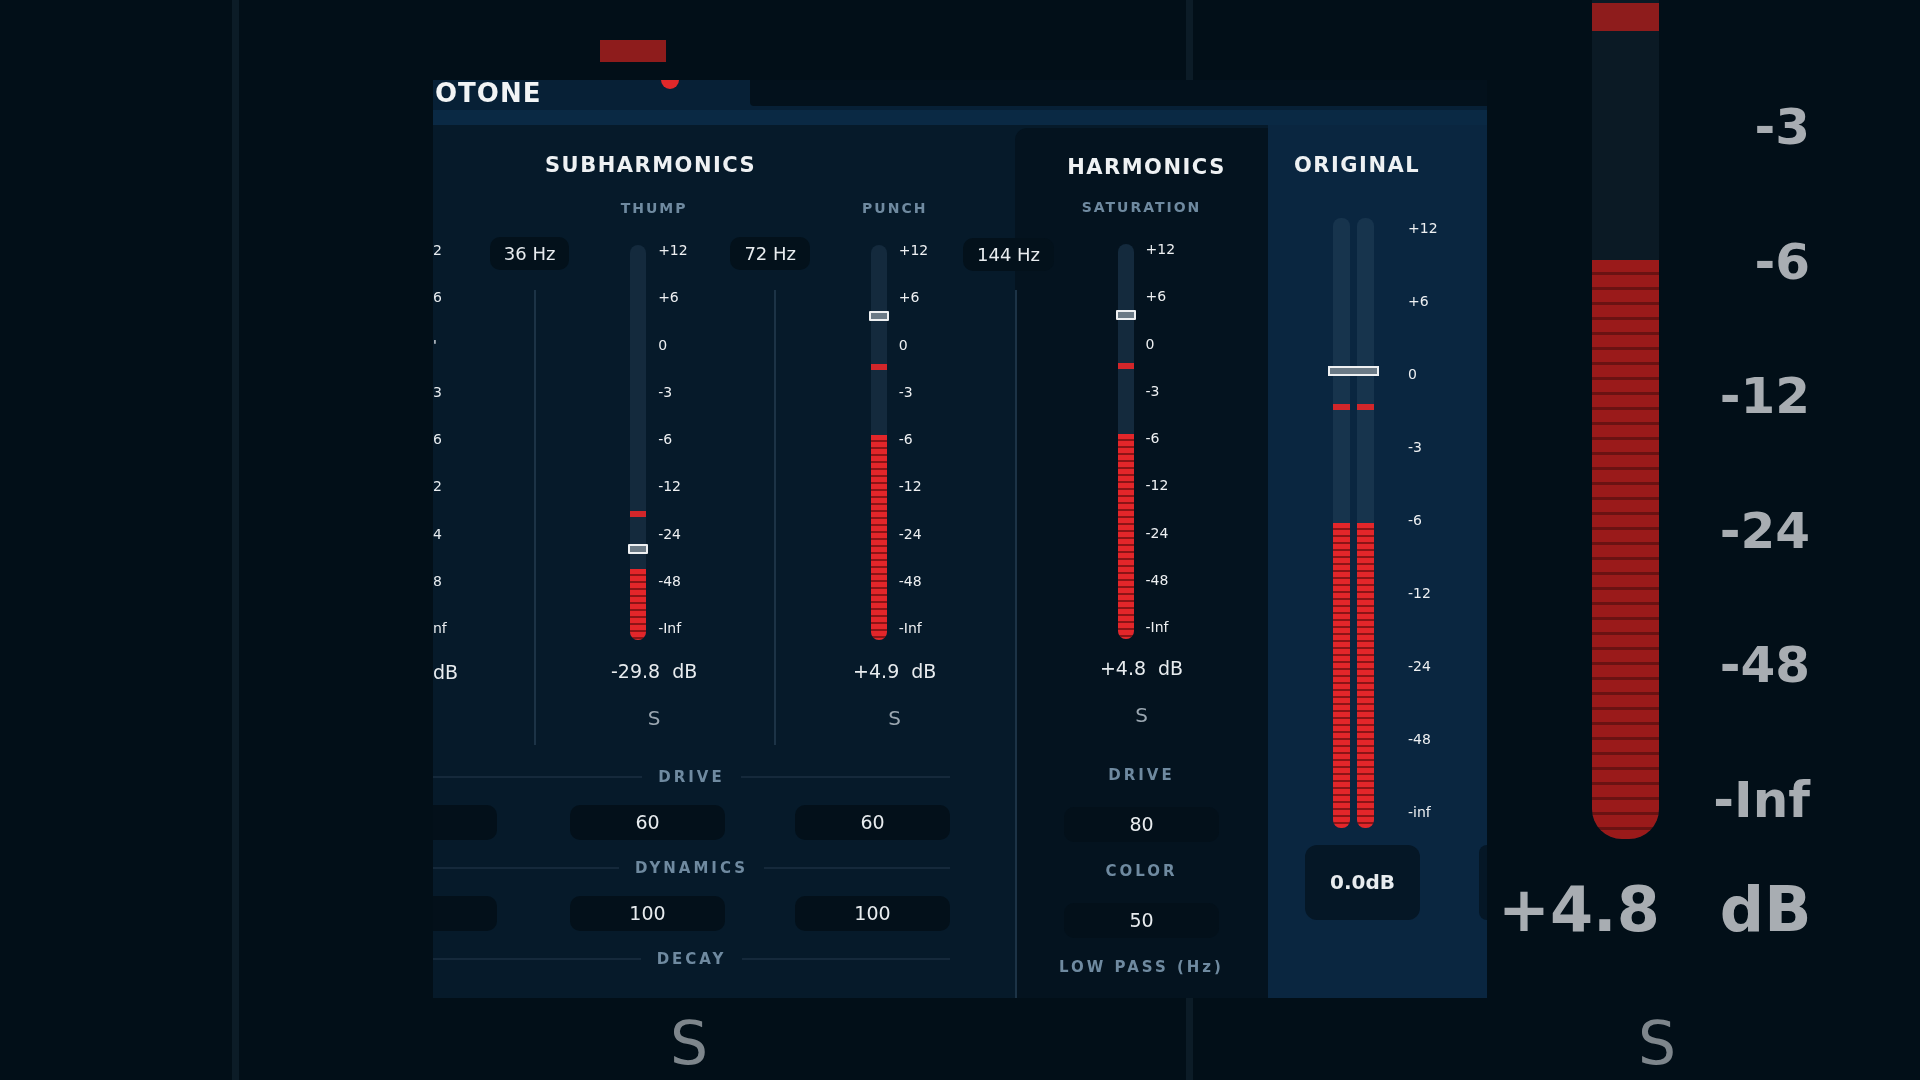 The width and height of the screenshot is (1920, 1080). Describe the element at coordinates (876, 671) in the screenshot. I see `level-readout: +4.9` at that location.